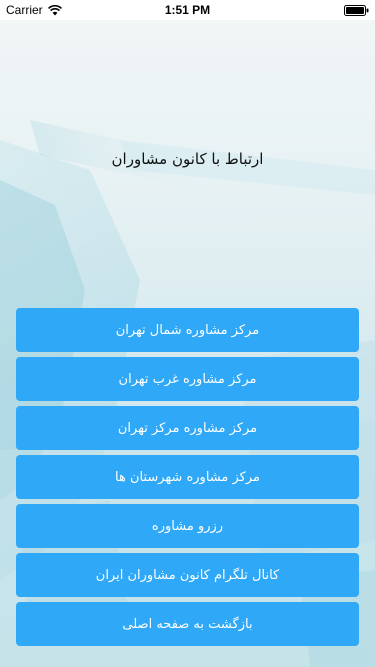 The image size is (375, 667). I want to click on battery-icon, so click(356, 10).